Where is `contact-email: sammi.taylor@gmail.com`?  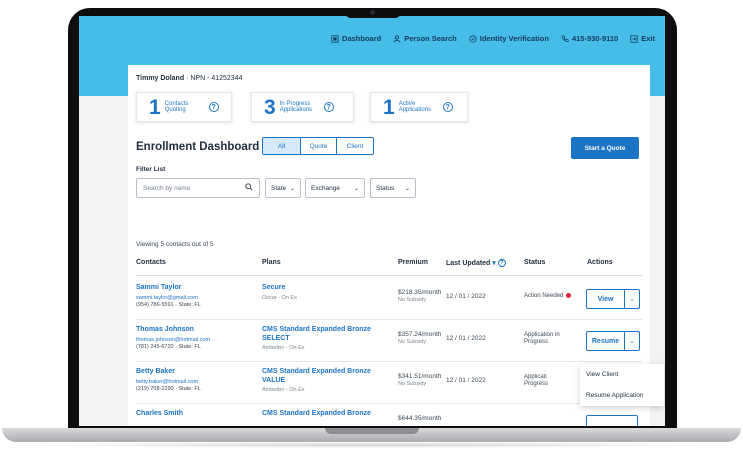 contact-email: sammi.taylor@gmail.com is located at coordinates (167, 298).